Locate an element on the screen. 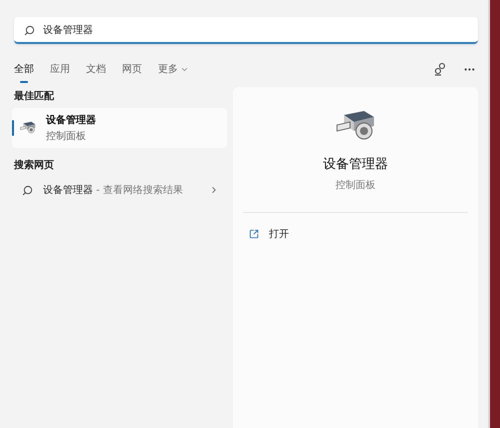 The height and width of the screenshot is (428, 500). more-dropdown: 更多 is located at coordinates (173, 69).